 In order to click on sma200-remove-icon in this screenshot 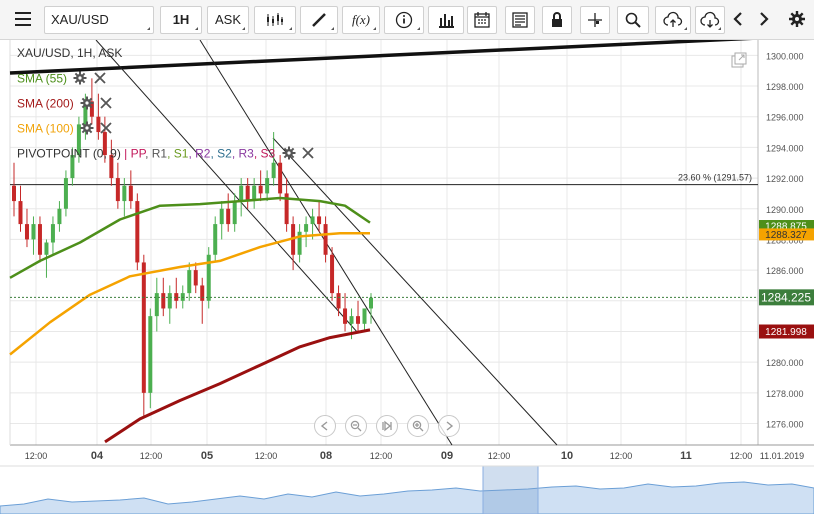, I will do `click(106, 104)`.